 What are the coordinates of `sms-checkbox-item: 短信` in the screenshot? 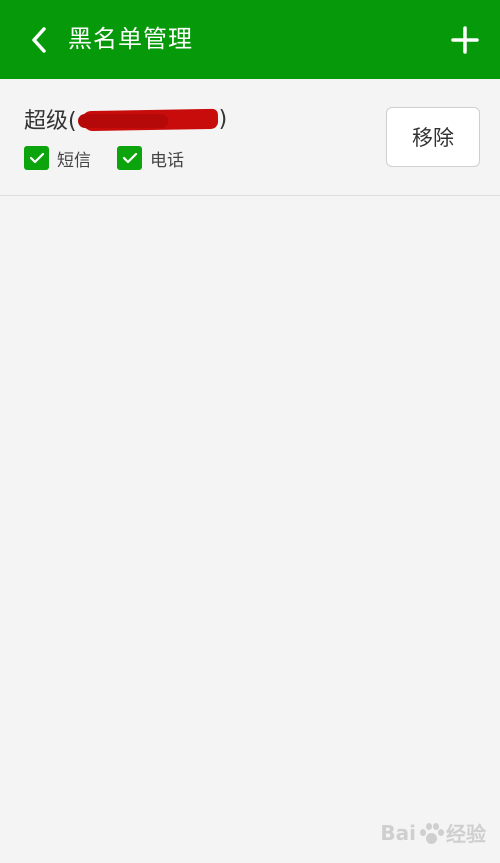 It's located at (57, 158).